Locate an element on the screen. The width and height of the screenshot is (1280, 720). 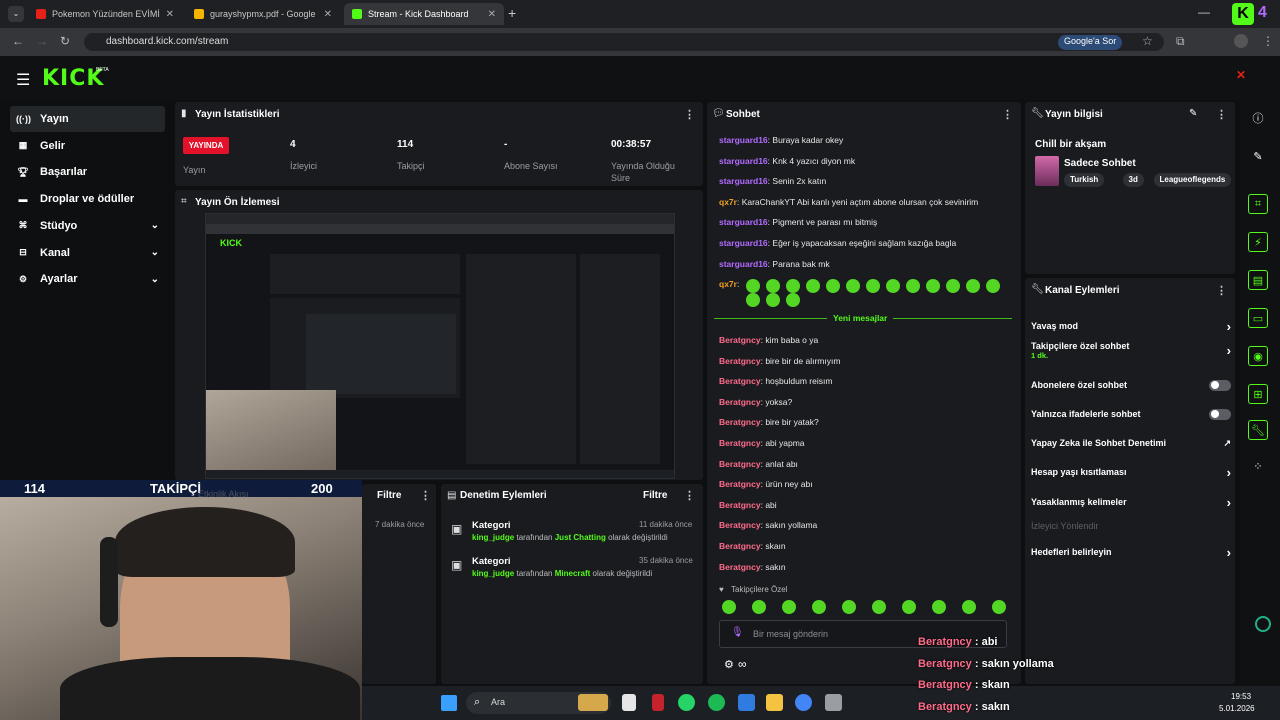
channel-action-3: Yalnızca ifadelerle sohbet is located at coordinates (1131, 414).